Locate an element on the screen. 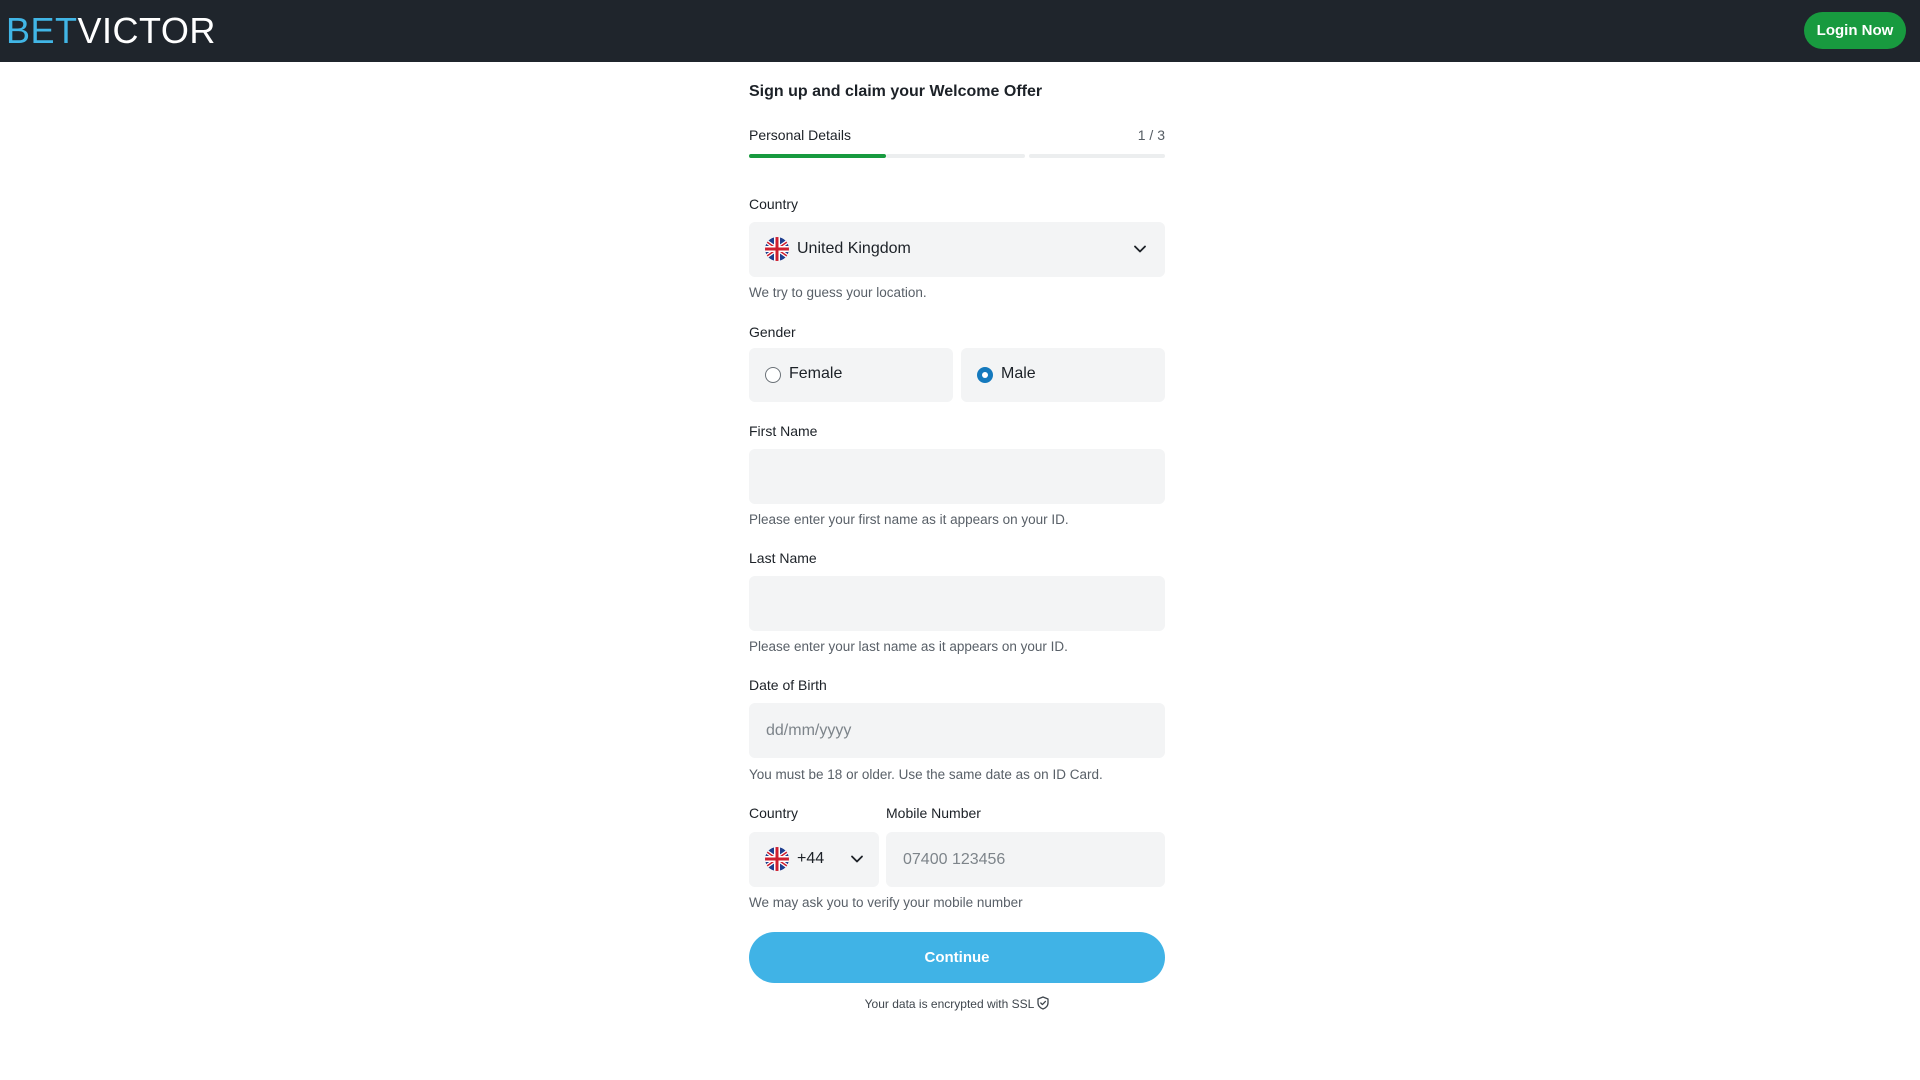 The width and height of the screenshot is (1920, 1080). last-name-input is located at coordinates (957, 603).